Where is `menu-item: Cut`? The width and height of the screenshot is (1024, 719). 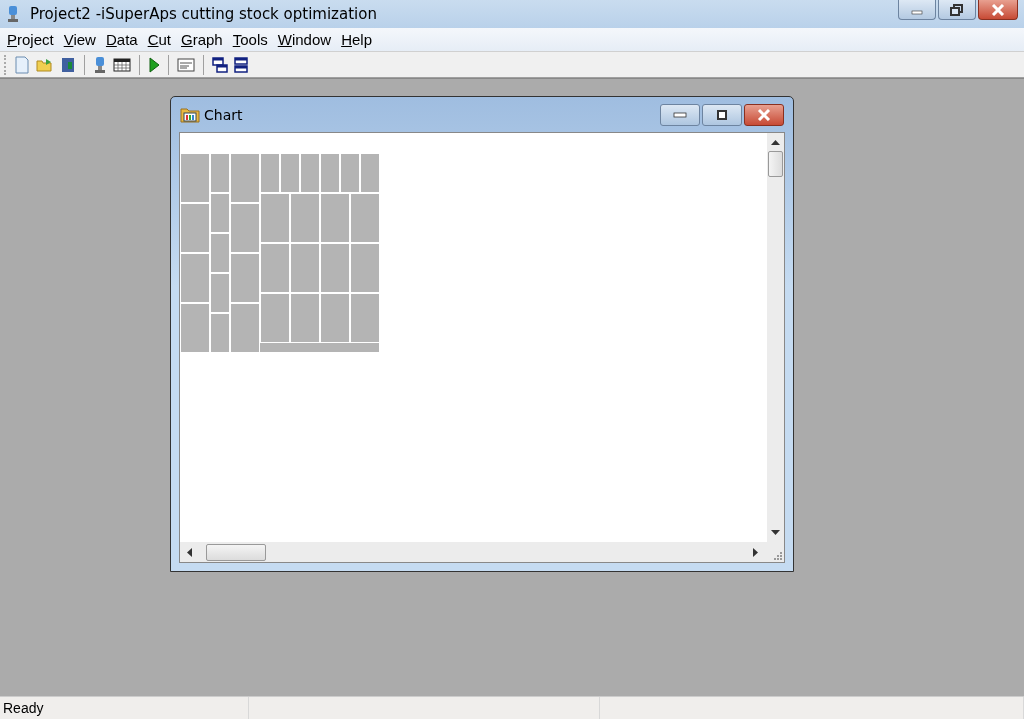
menu-item: Cut is located at coordinates (161, 39).